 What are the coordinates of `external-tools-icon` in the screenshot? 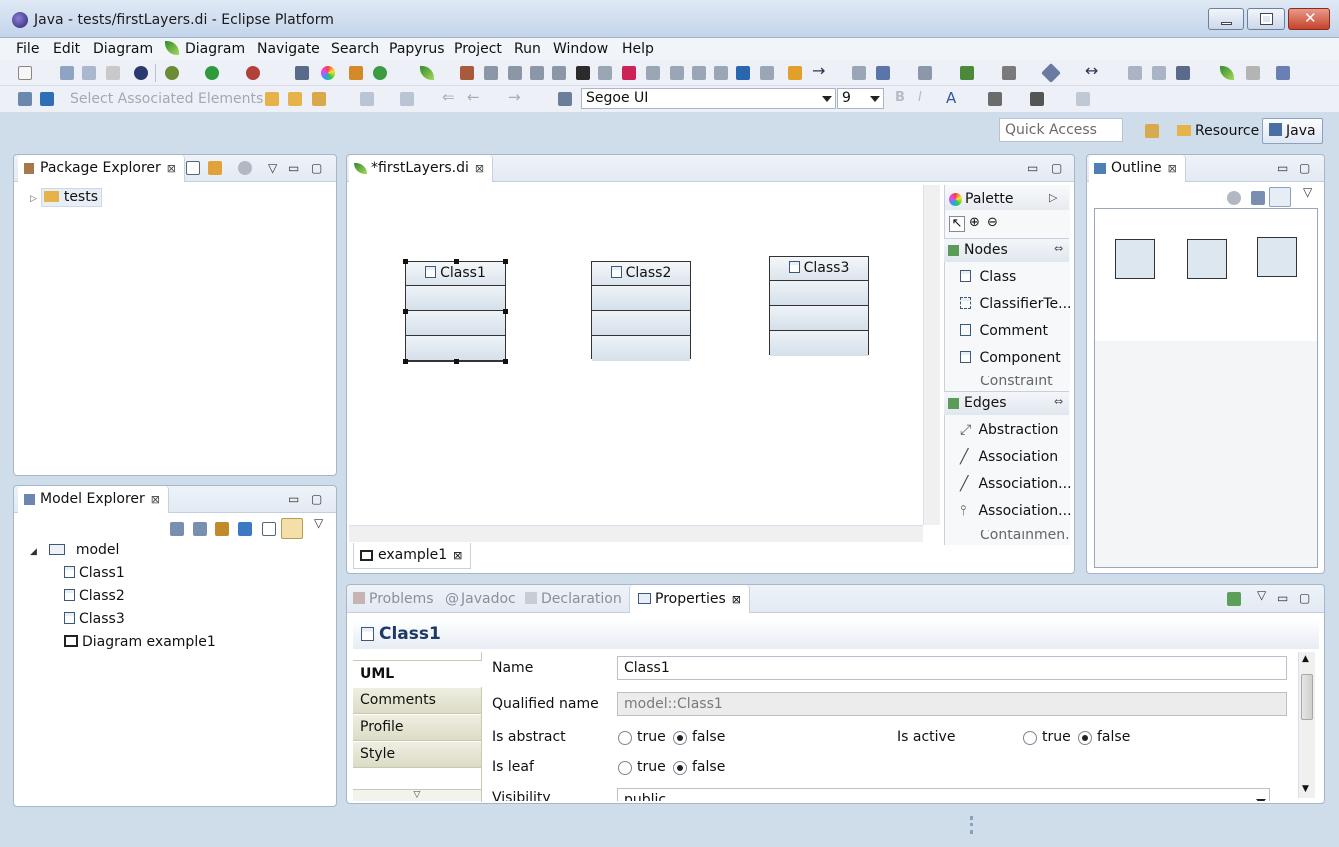 It's located at (253, 73).